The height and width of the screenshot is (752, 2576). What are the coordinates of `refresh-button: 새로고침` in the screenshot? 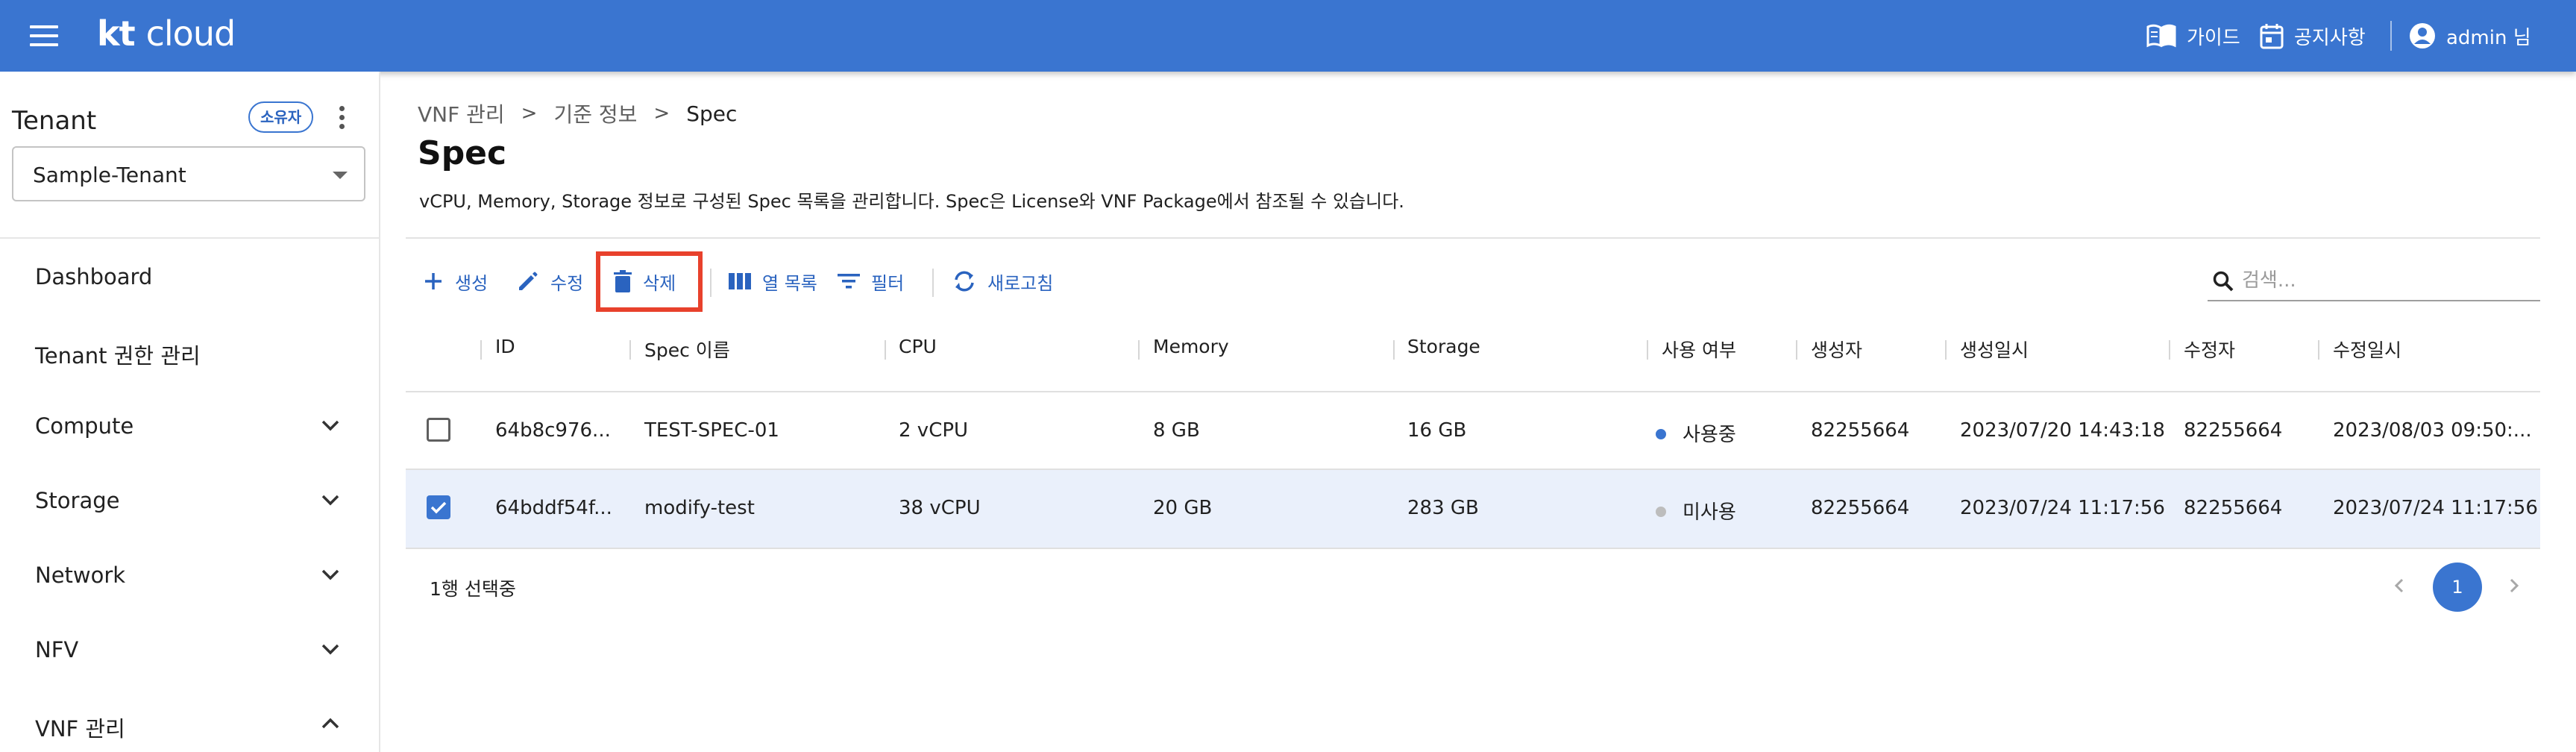 It's located at (1003, 281).